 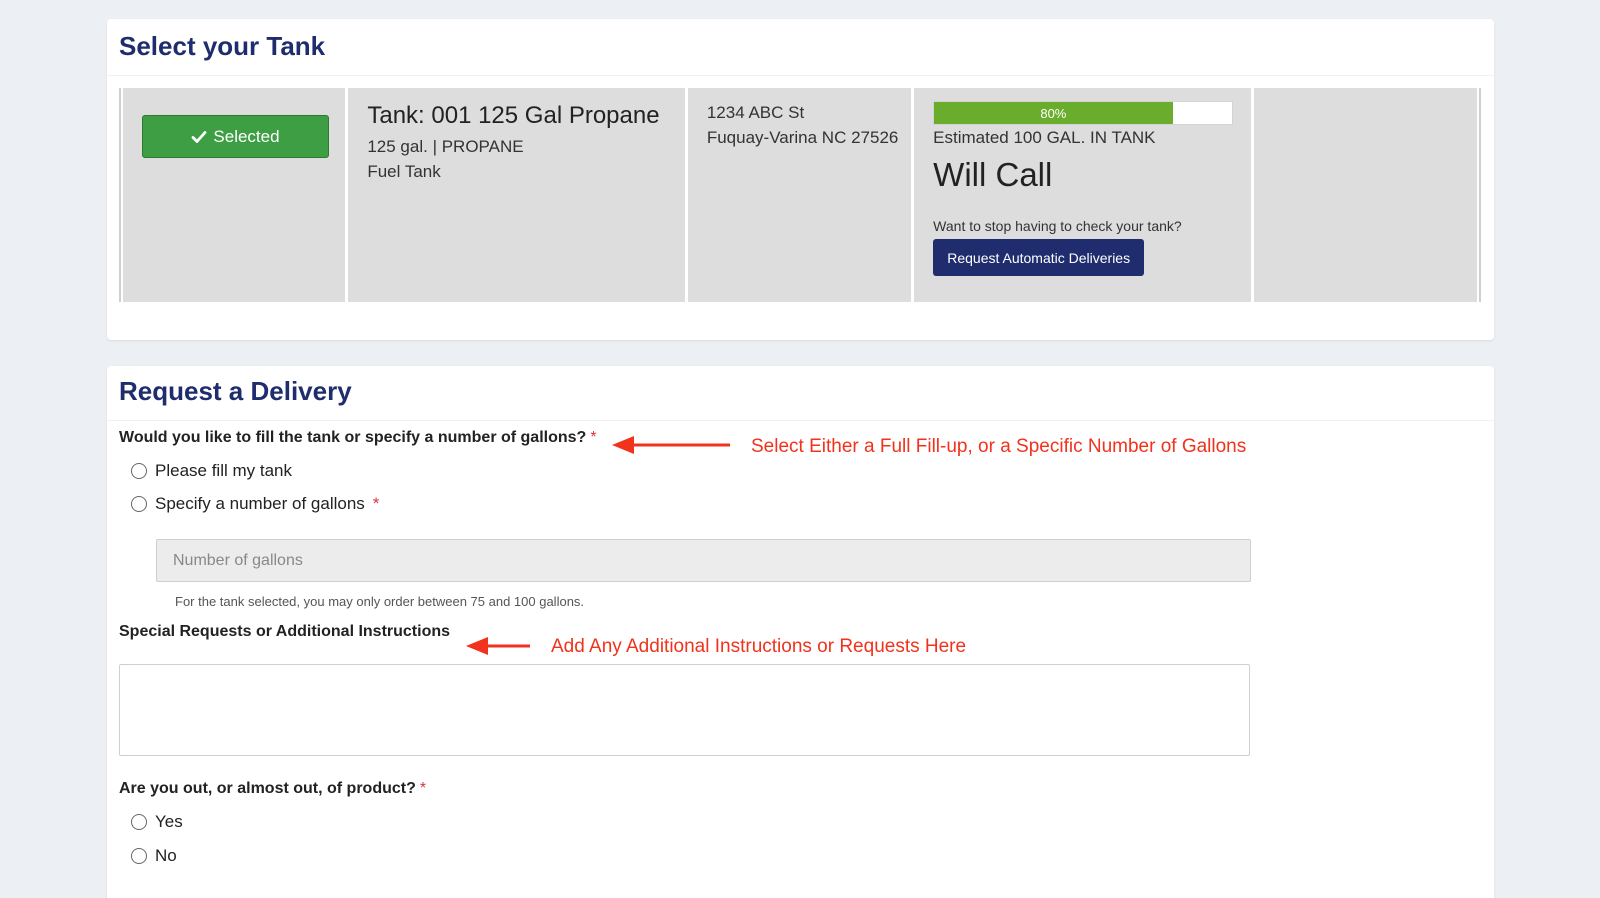 I want to click on tank-level-label: 80%, so click(x=1053, y=113).